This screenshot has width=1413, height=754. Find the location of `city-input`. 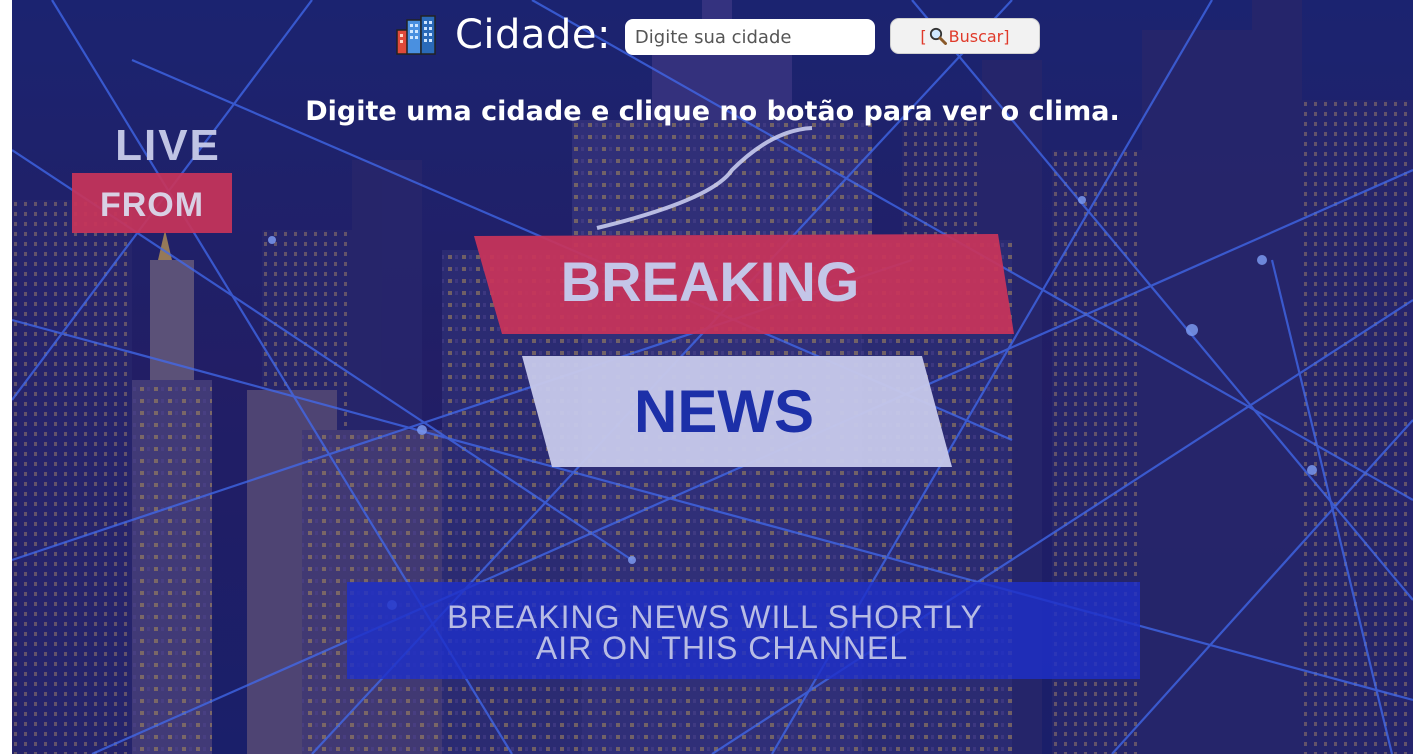

city-input is located at coordinates (749, 37).